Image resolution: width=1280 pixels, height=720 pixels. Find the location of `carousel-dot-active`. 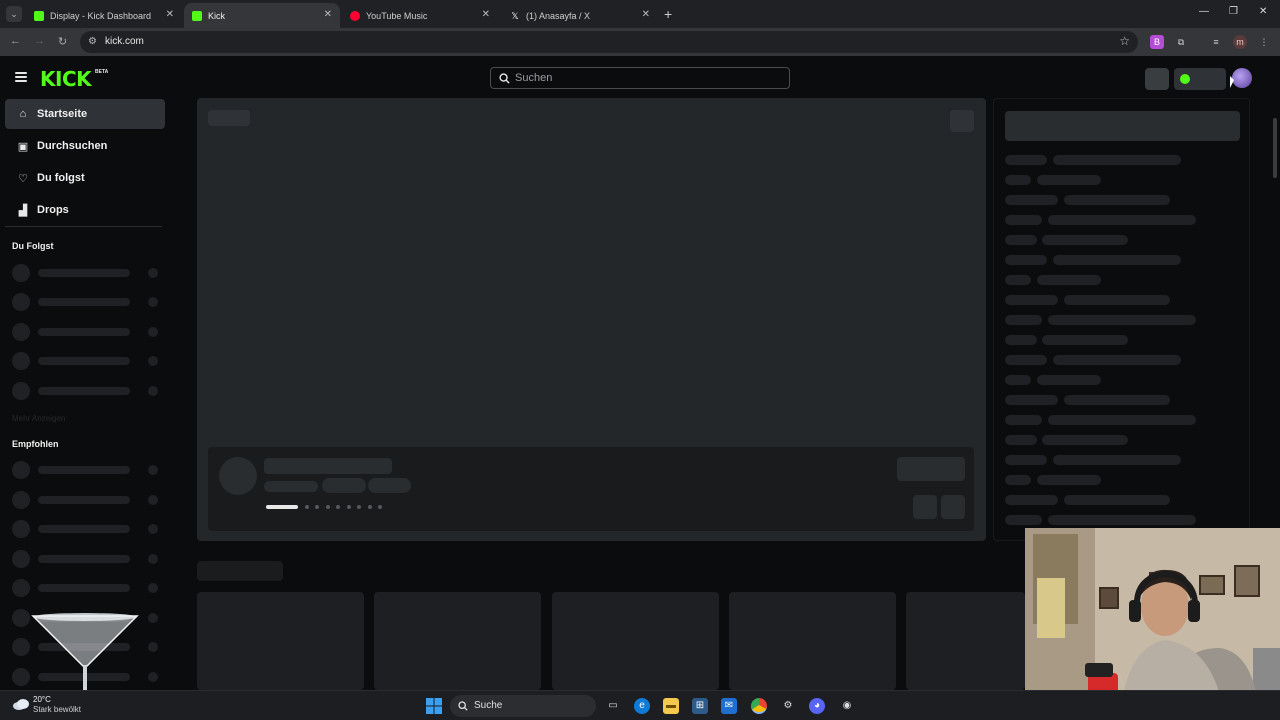

carousel-dot-active is located at coordinates (282, 507).